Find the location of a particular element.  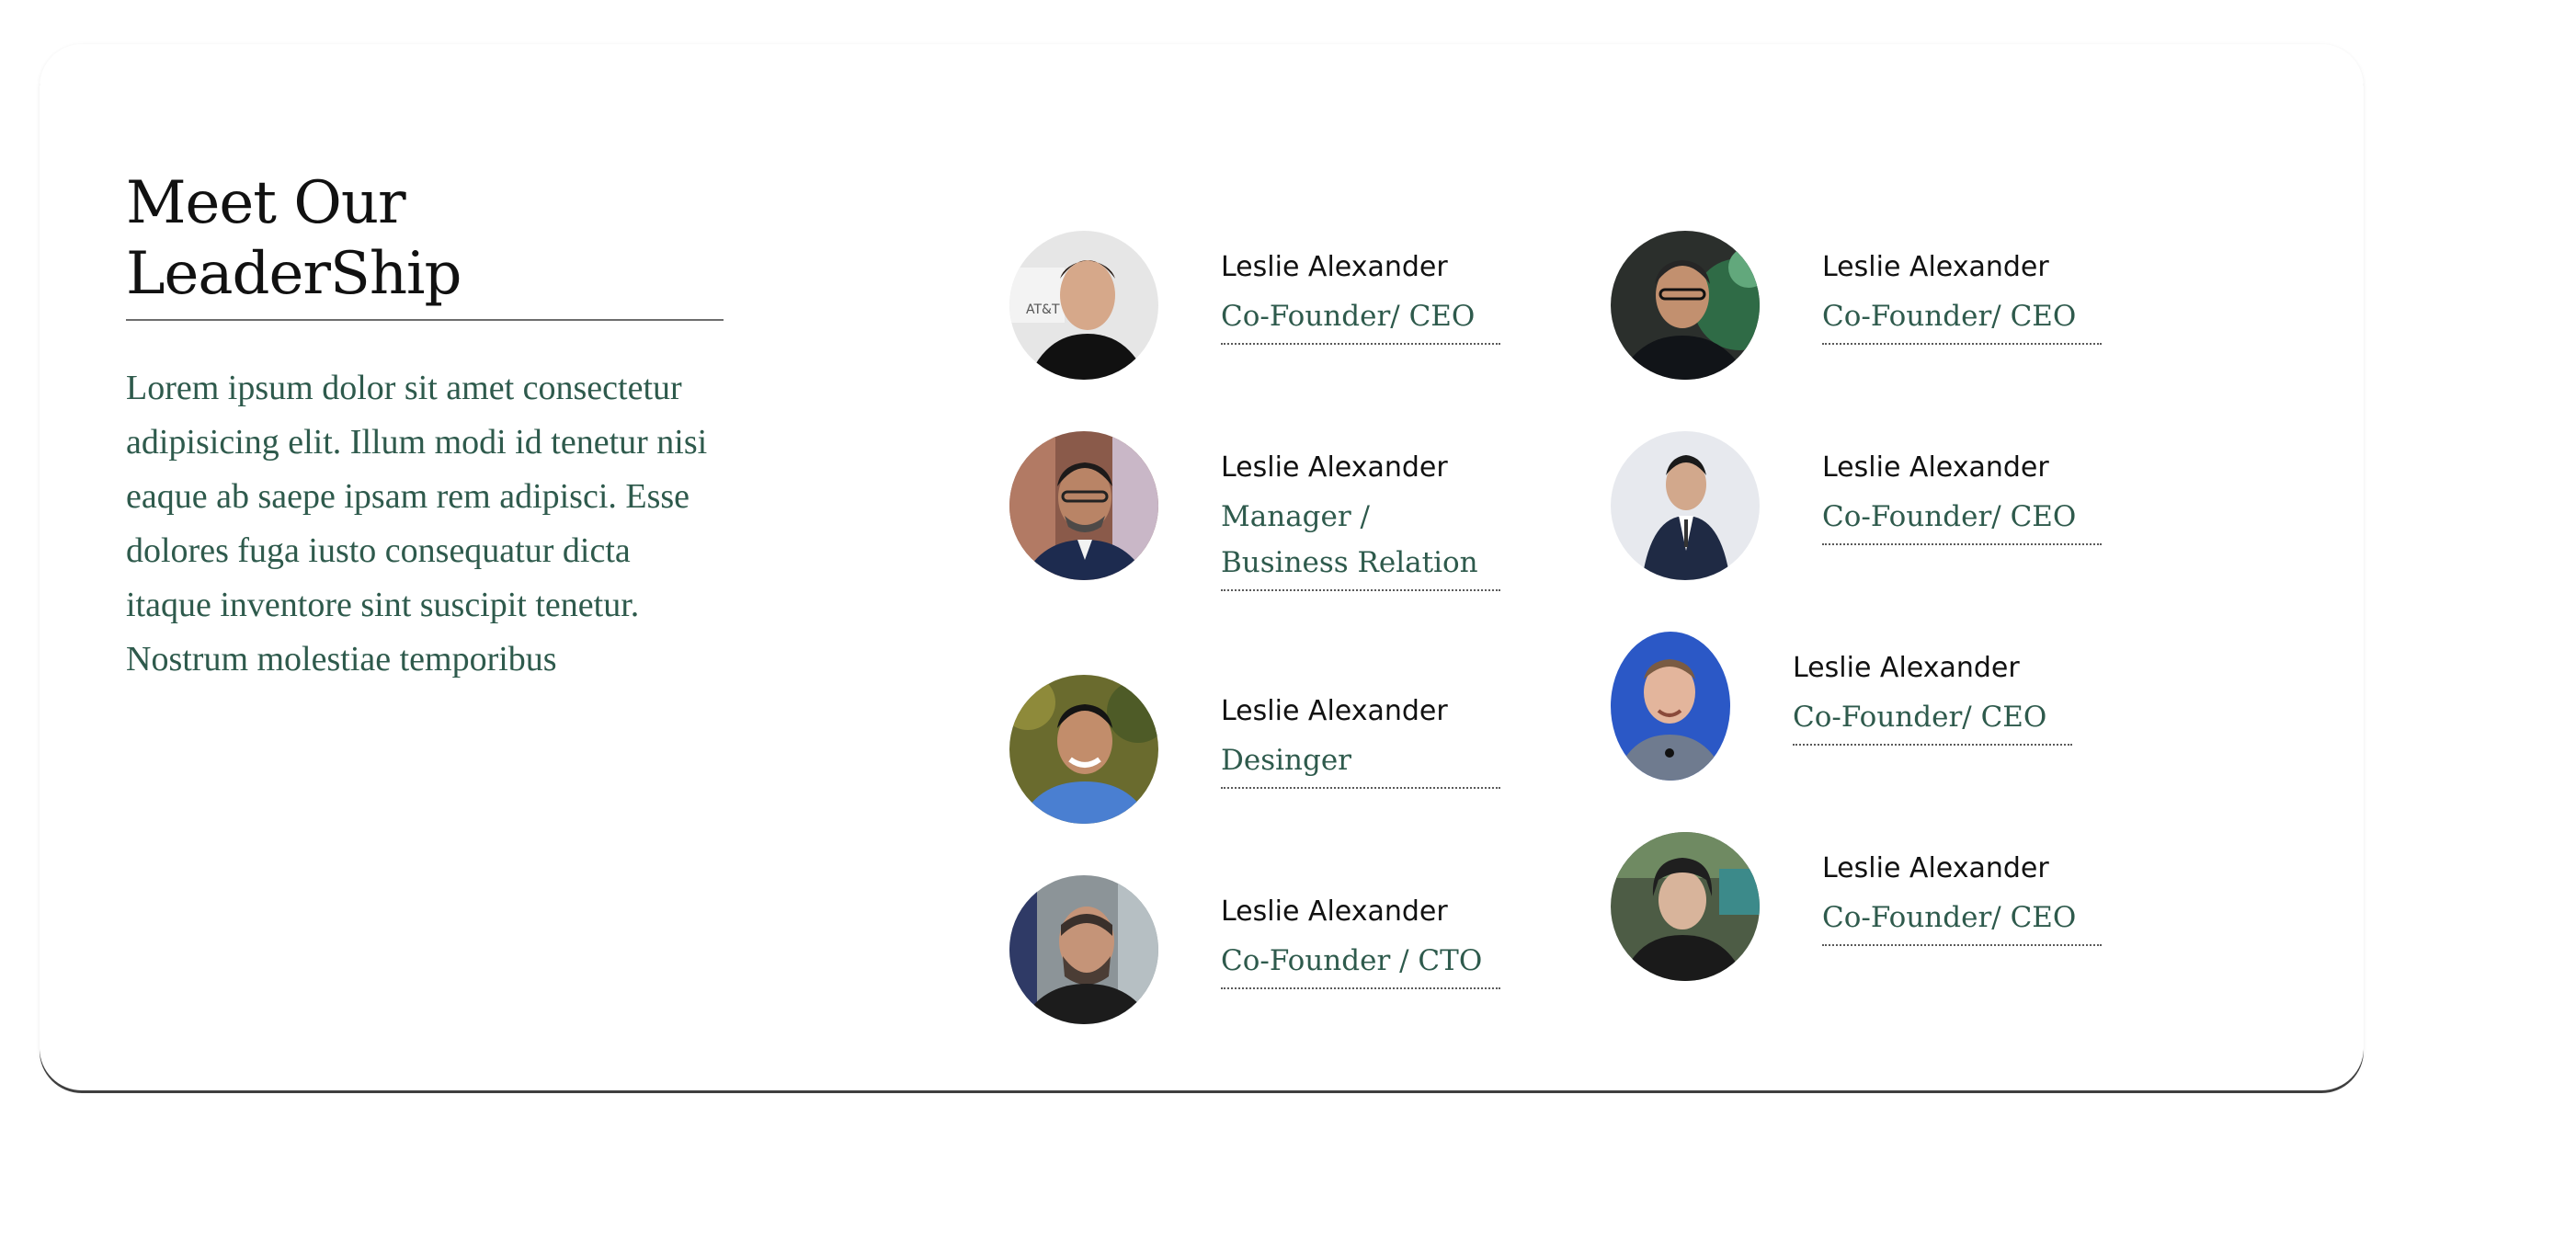

member-role: Co-Founder / CTO is located at coordinates (1360, 963).